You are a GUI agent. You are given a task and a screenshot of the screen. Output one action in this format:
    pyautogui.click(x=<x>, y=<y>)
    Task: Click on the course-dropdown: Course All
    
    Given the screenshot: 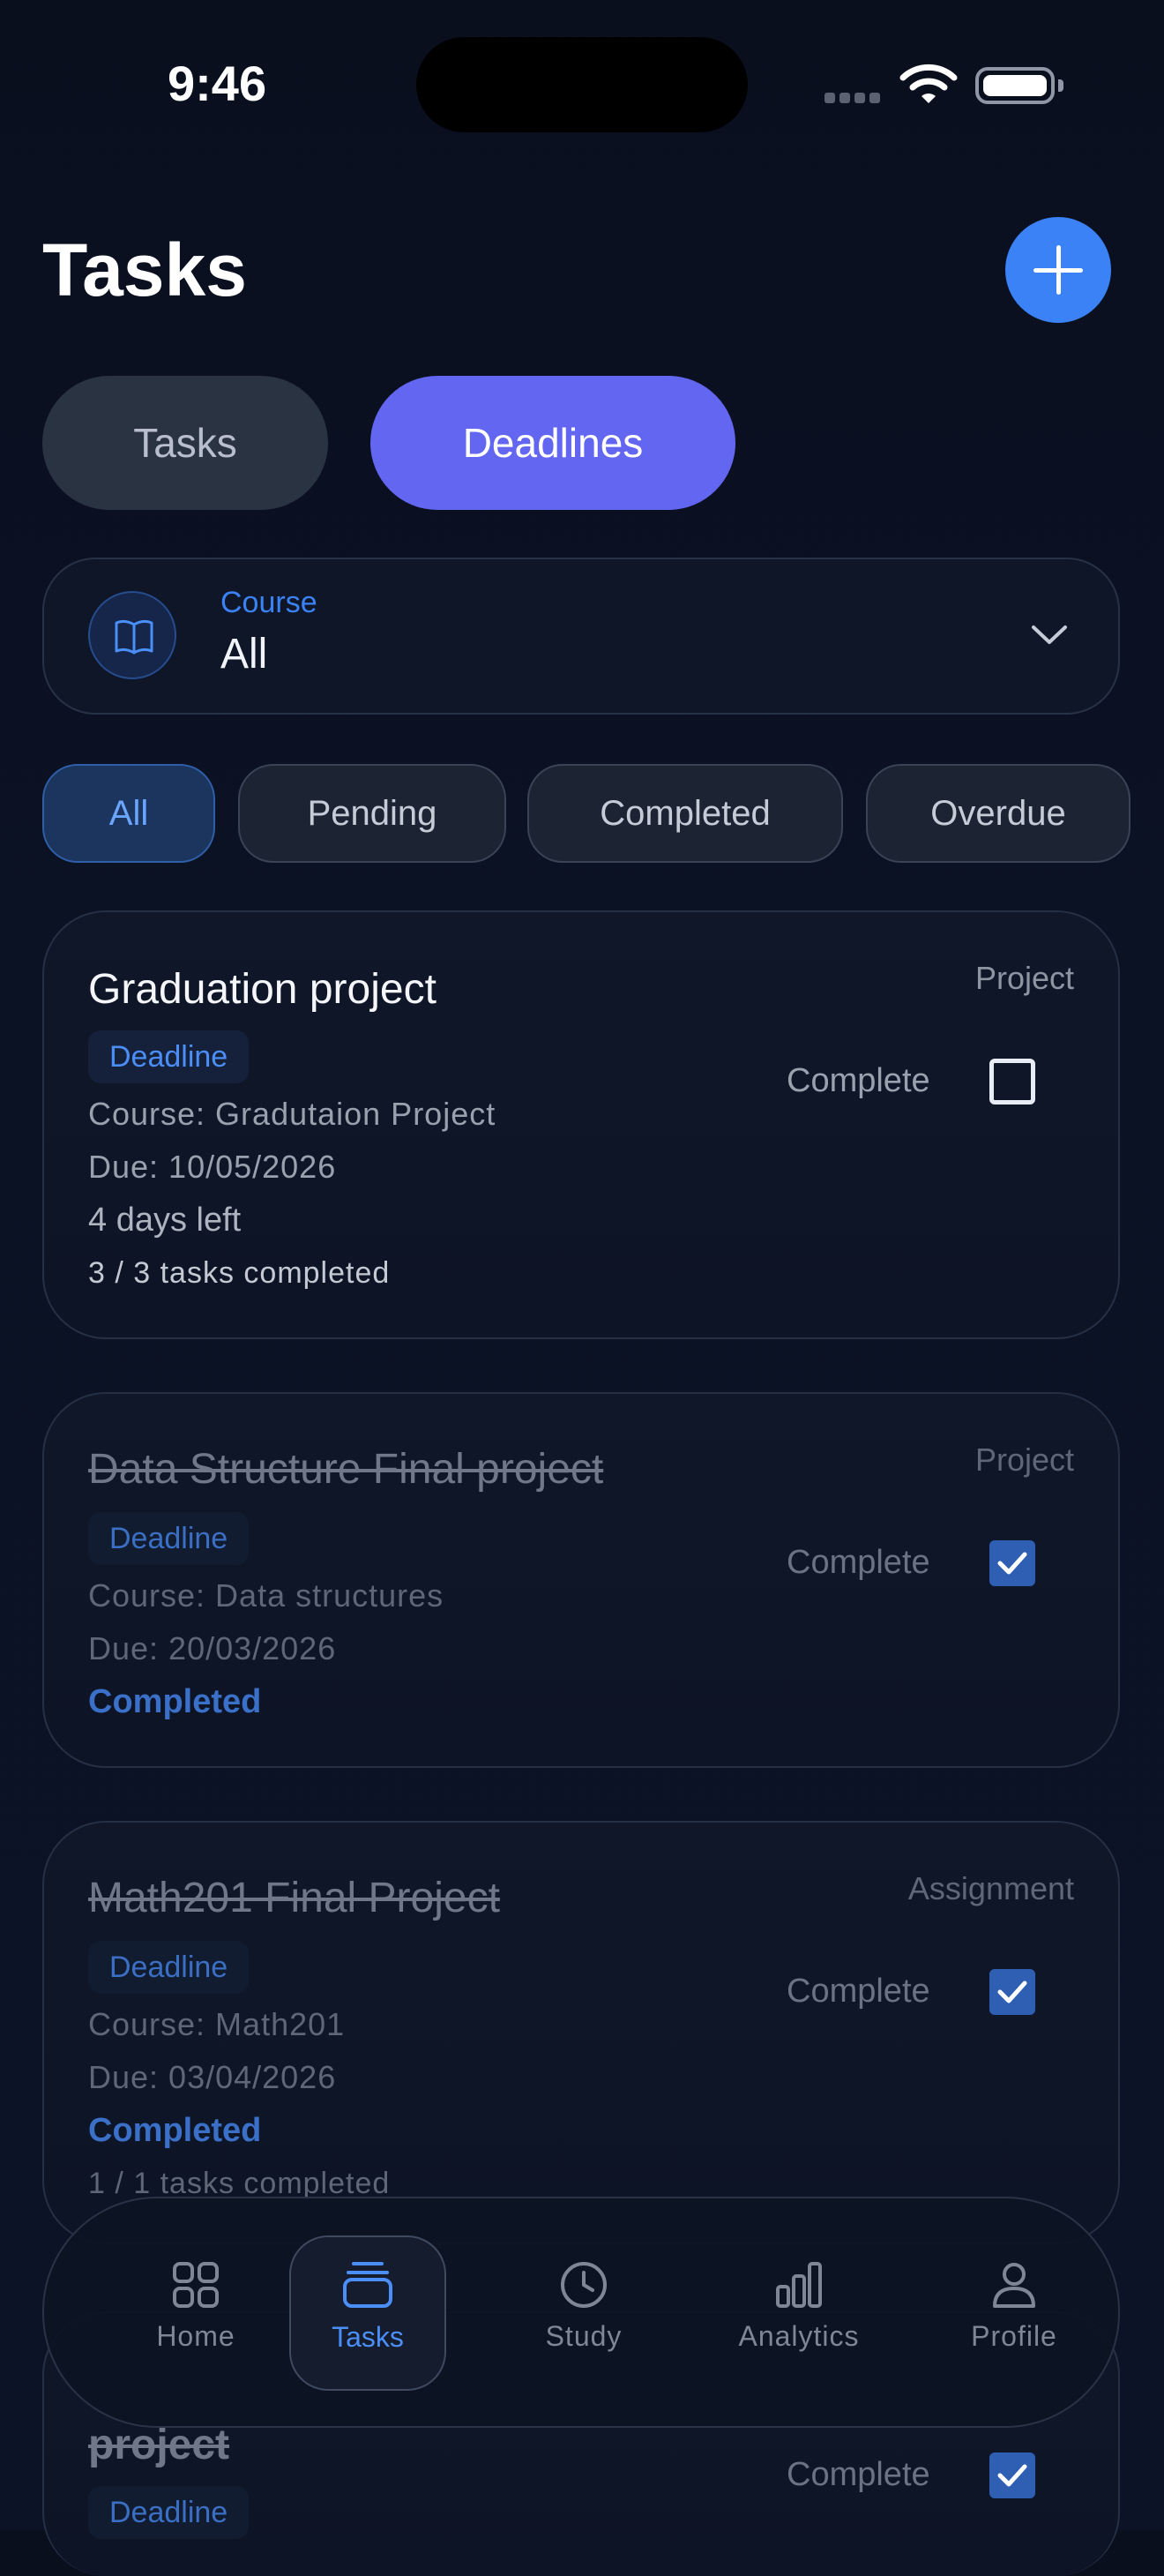 What is the action you would take?
    pyautogui.click(x=581, y=637)
    